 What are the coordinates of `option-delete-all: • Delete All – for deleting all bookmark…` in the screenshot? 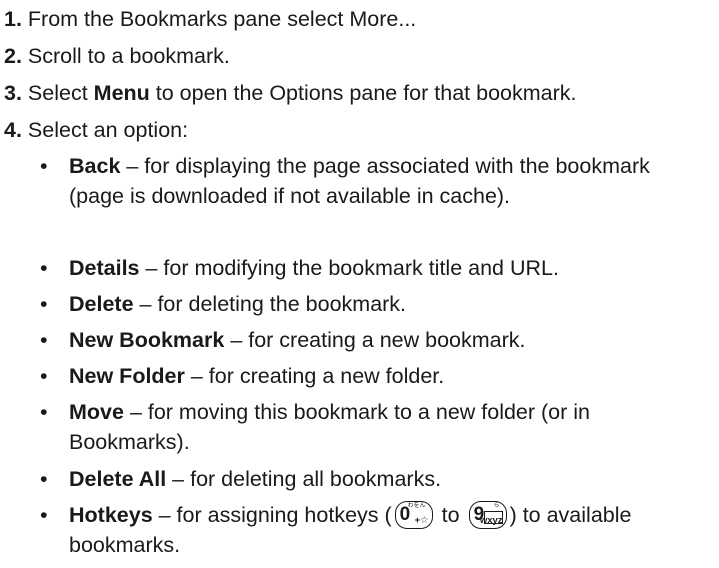 It's located at (375, 480).